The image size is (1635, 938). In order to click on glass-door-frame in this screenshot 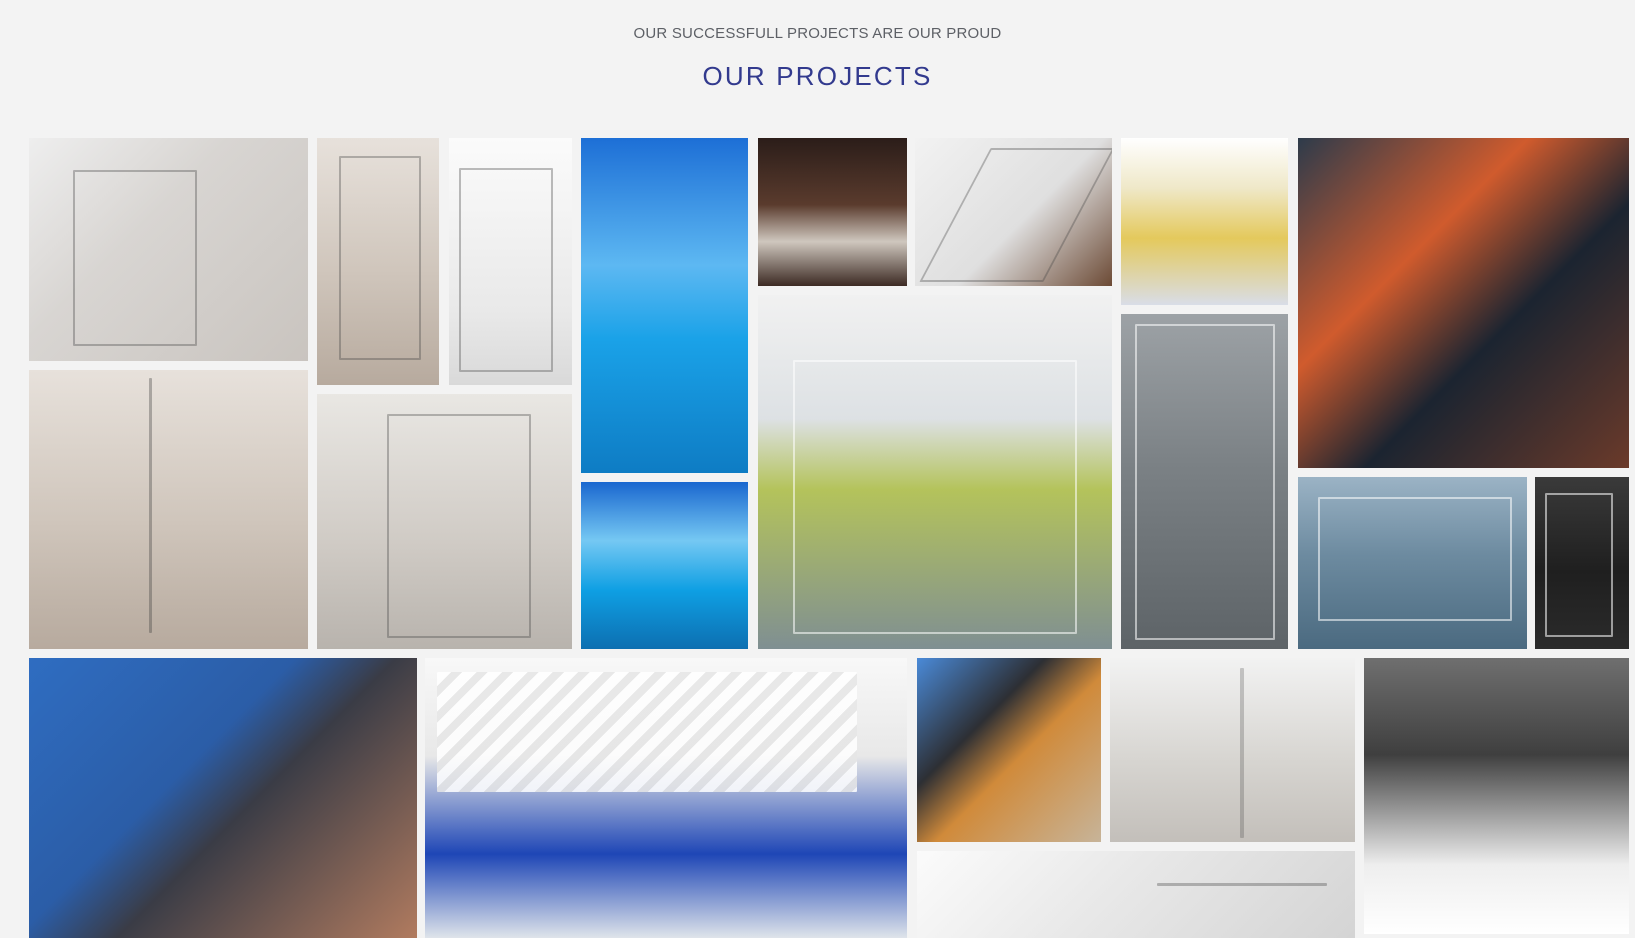, I will do `click(1205, 482)`.